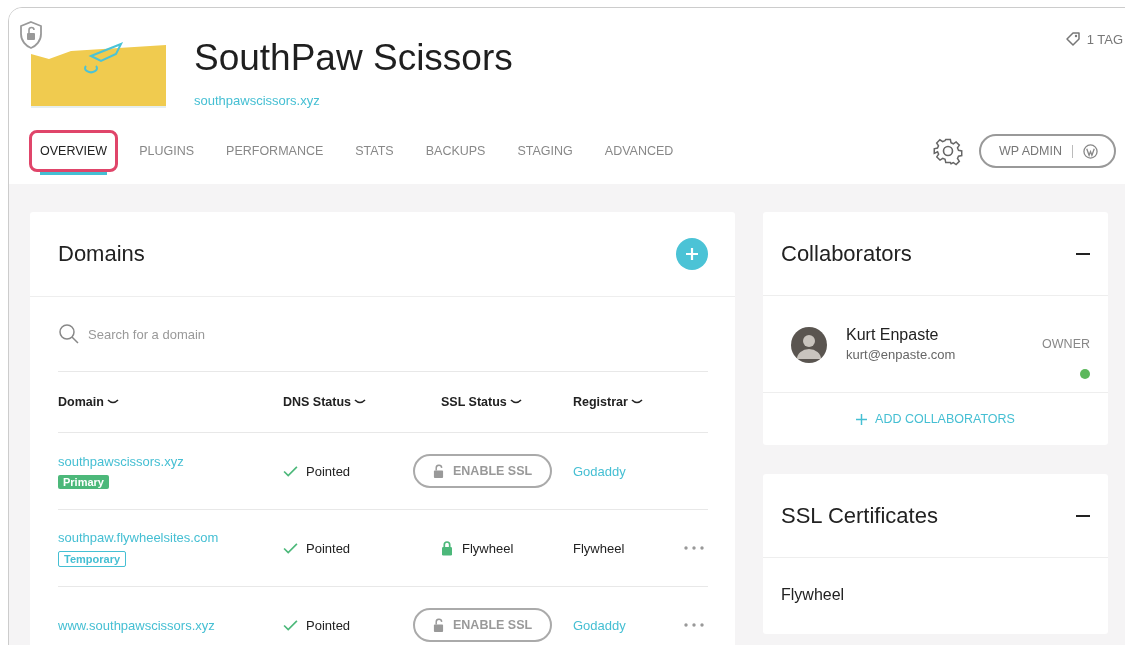  I want to click on tag-icon, so click(1072, 39).